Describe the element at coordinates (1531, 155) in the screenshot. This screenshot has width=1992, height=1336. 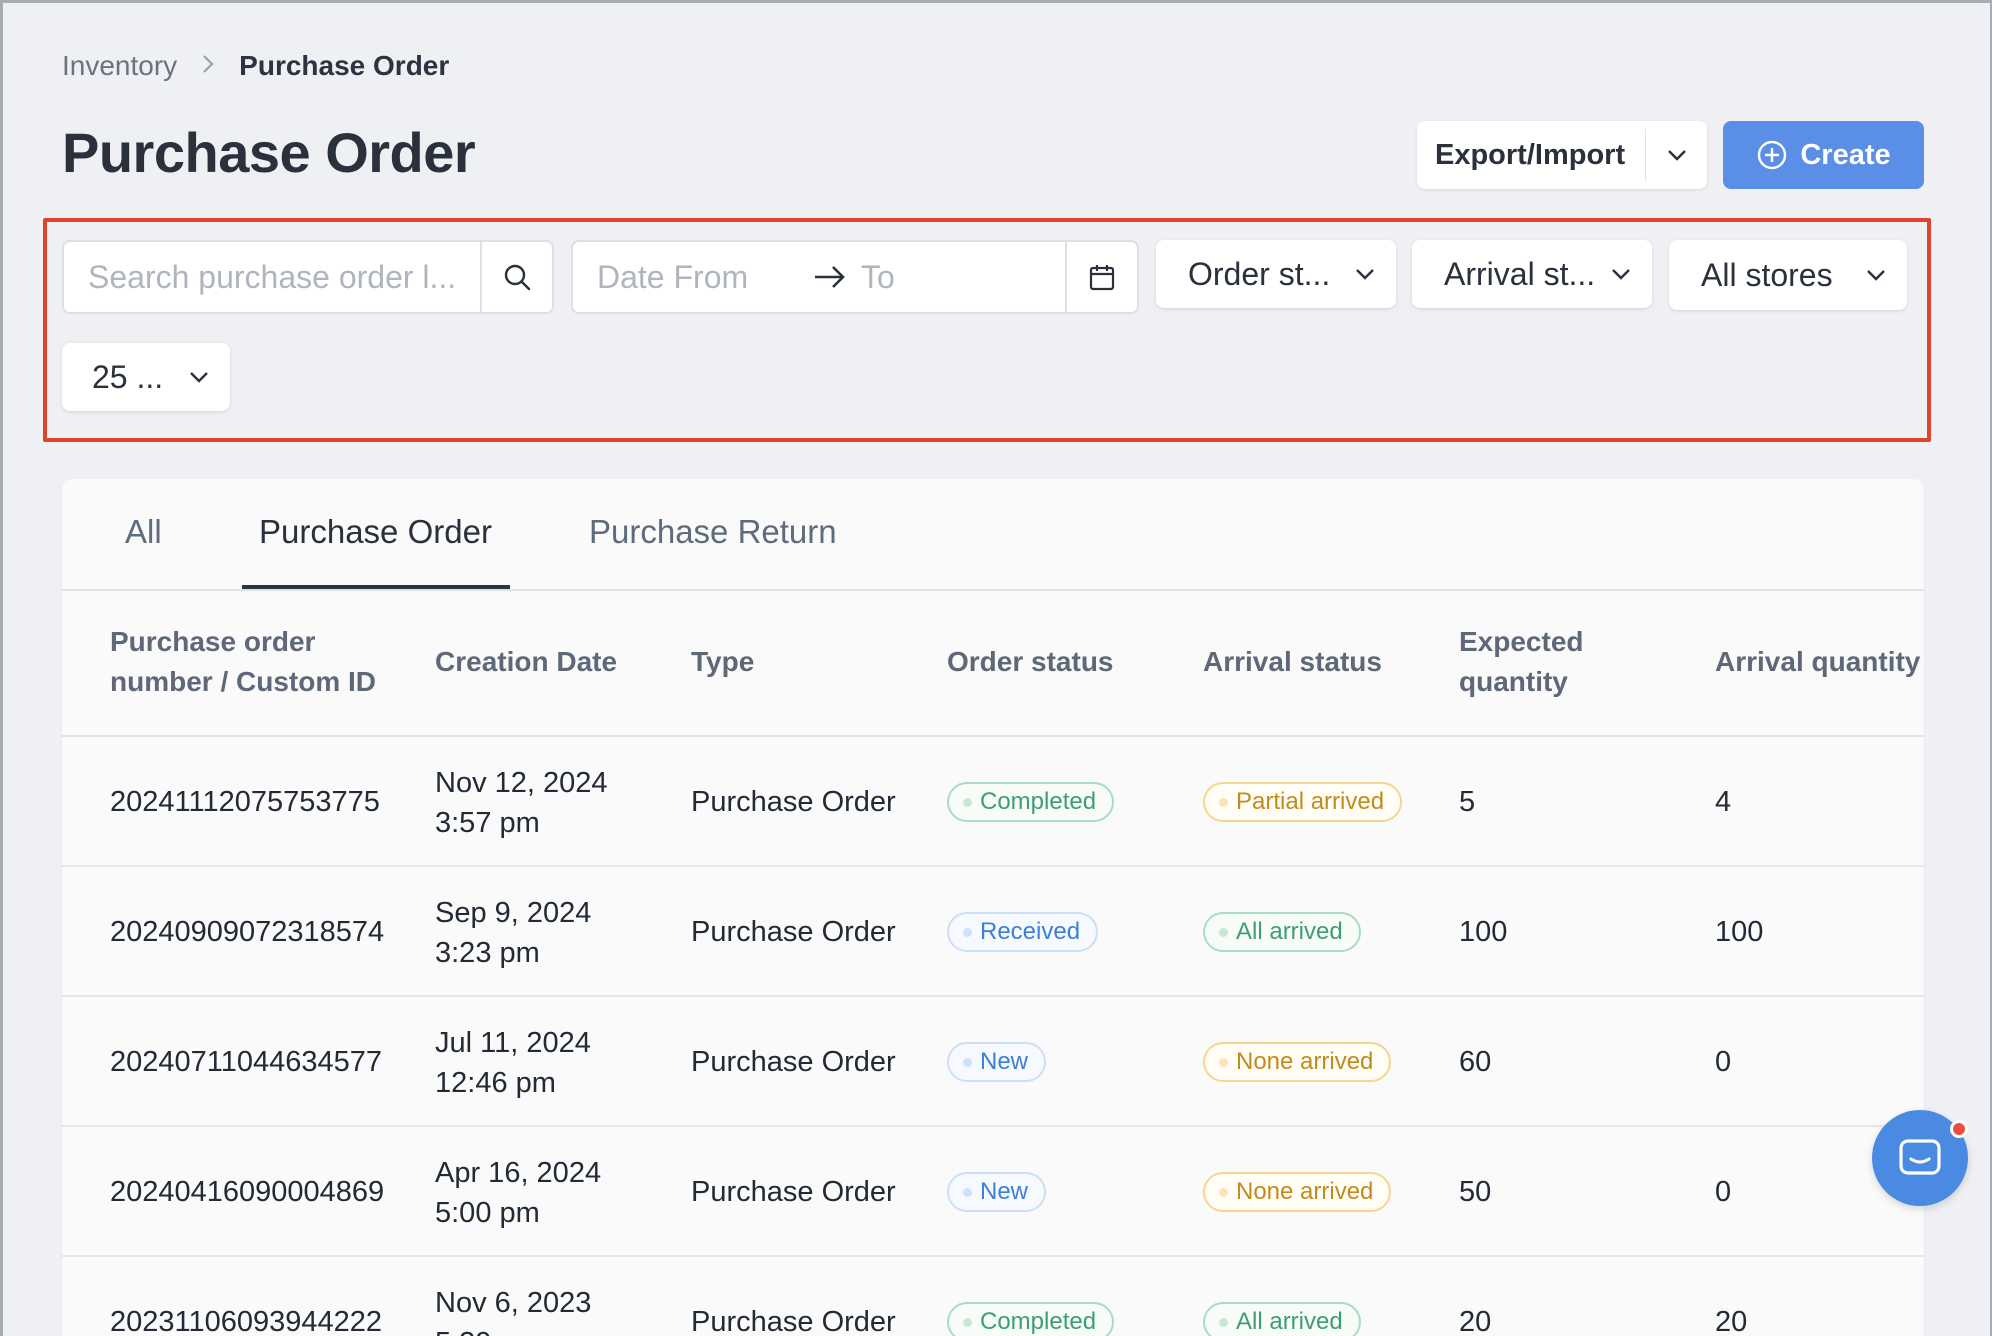
I see `export-import-button: Export/Import` at that location.